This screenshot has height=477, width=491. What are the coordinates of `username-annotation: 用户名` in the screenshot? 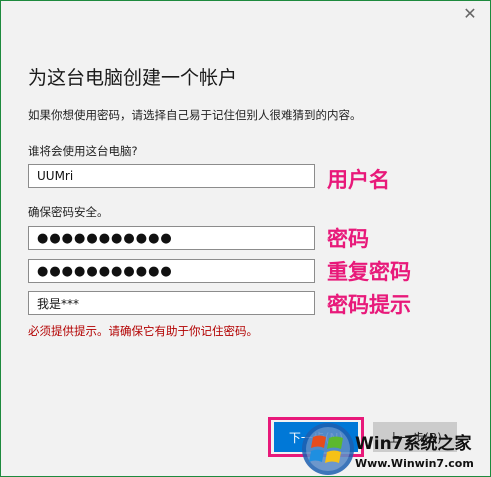 It's located at (358, 179).